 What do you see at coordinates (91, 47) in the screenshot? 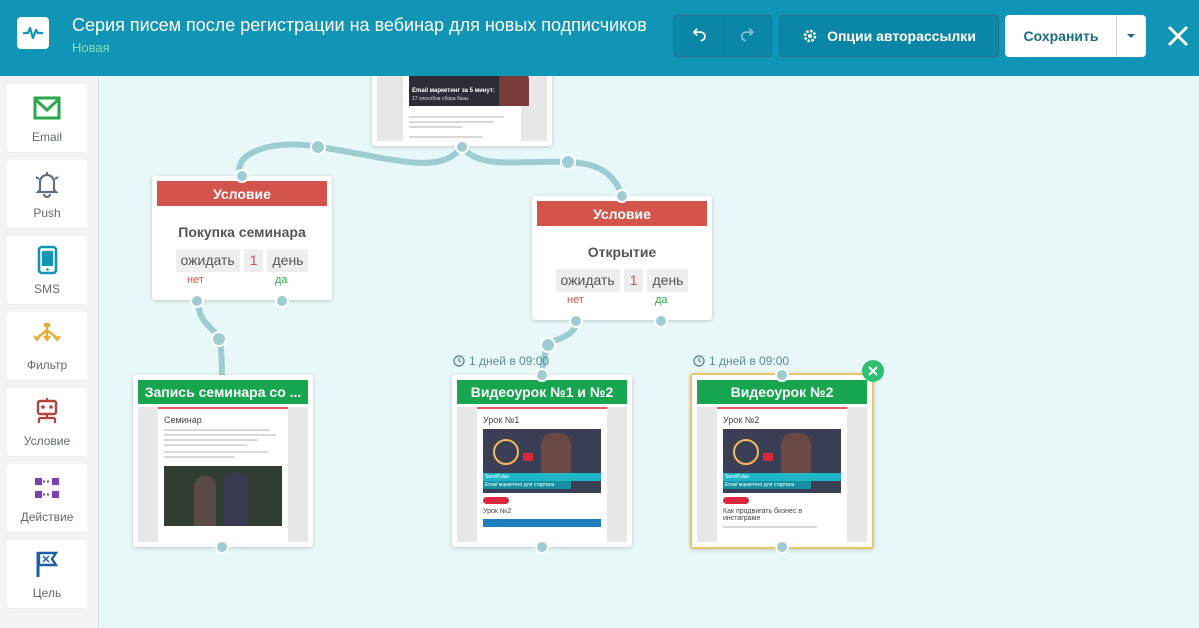
I see `campaign-status: Новая` at bounding box center [91, 47].